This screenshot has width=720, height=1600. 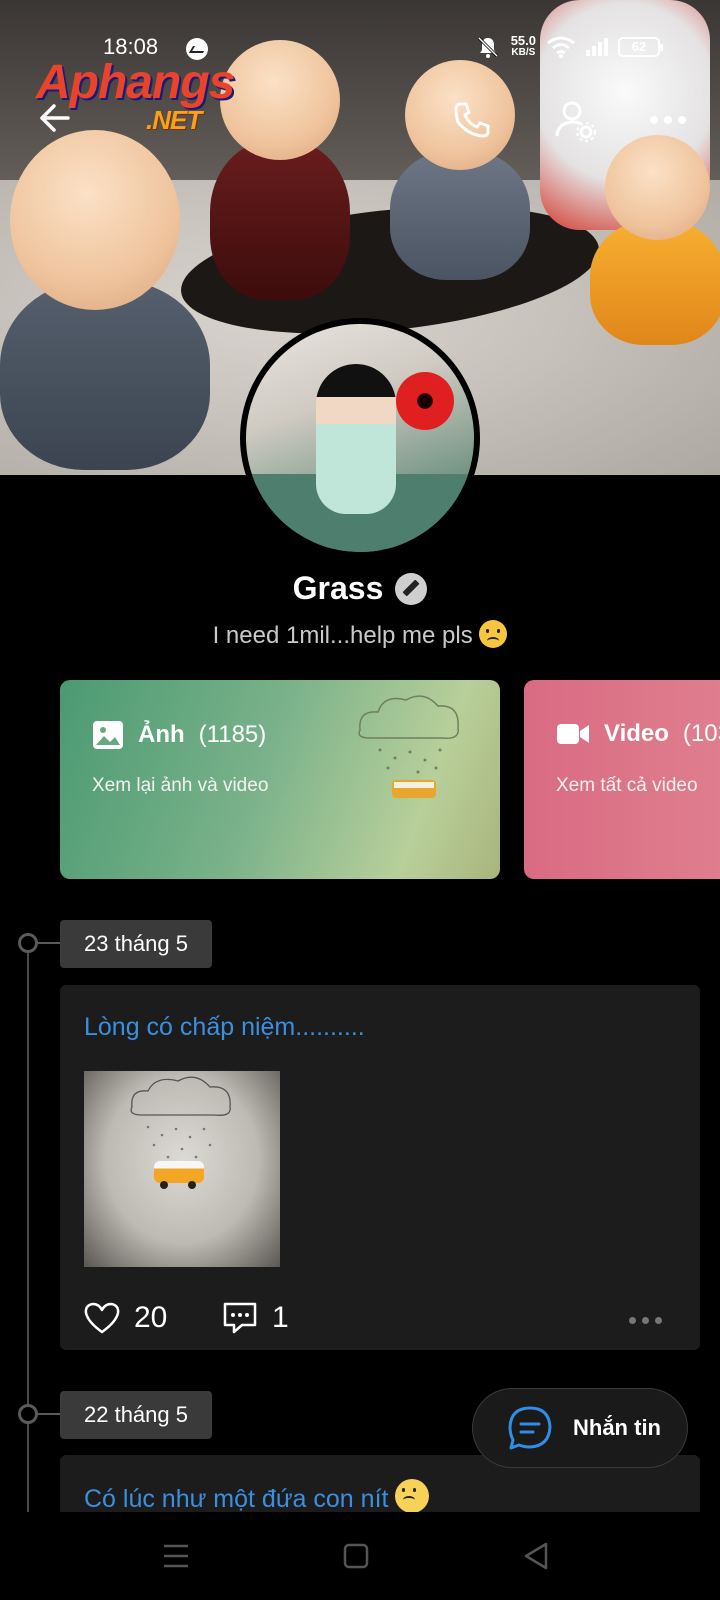 I want to click on edit-pencil-icon, so click(x=411, y=588).